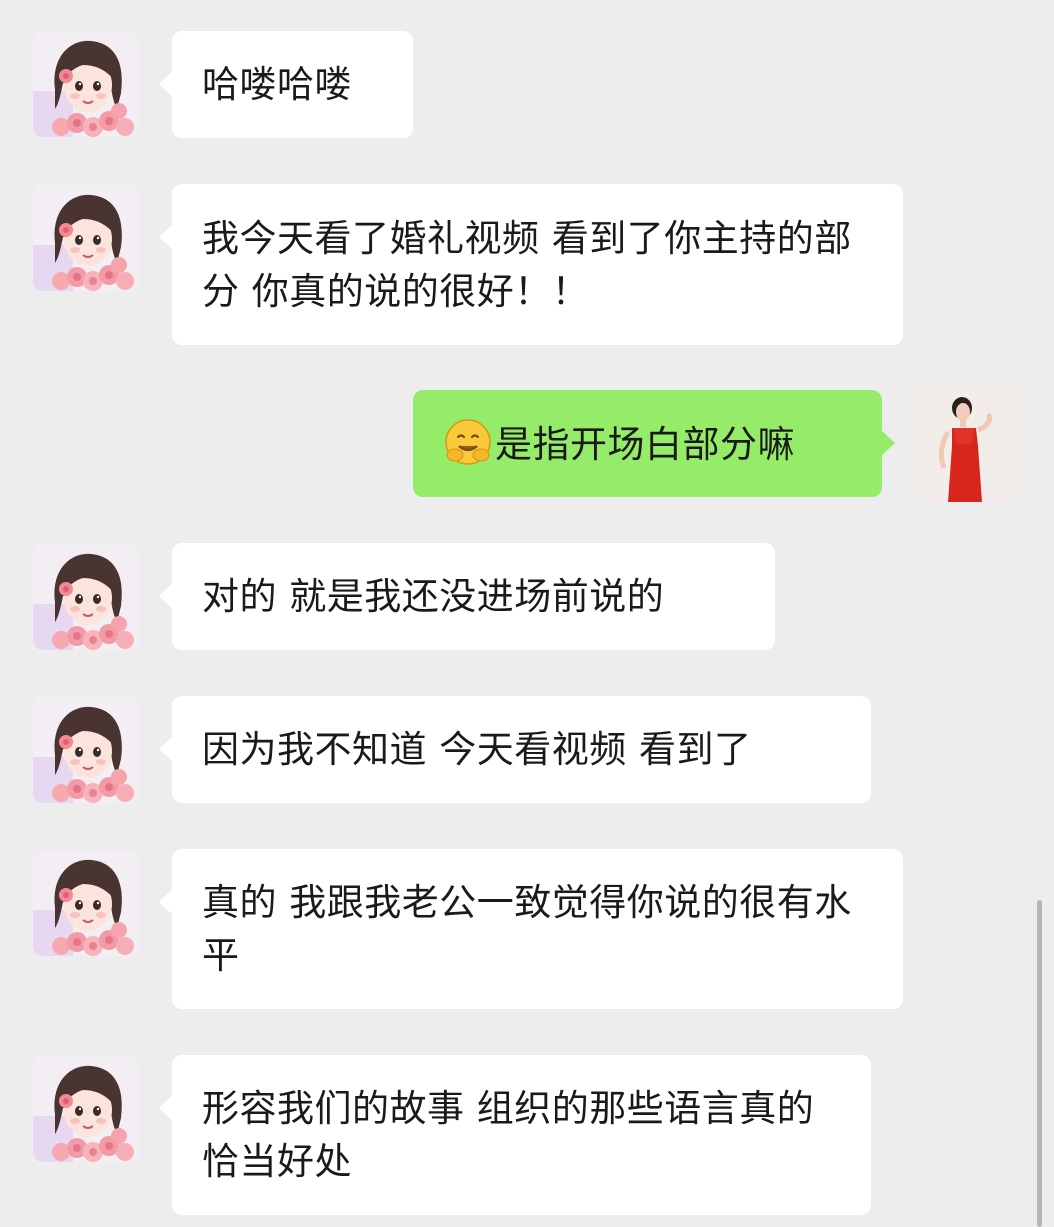 The image size is (1054, 1227). Describe the element at coordinates (433, 596) in the screenshot. I see `message-text: 对的 就是我还没进场前说的` at that location.